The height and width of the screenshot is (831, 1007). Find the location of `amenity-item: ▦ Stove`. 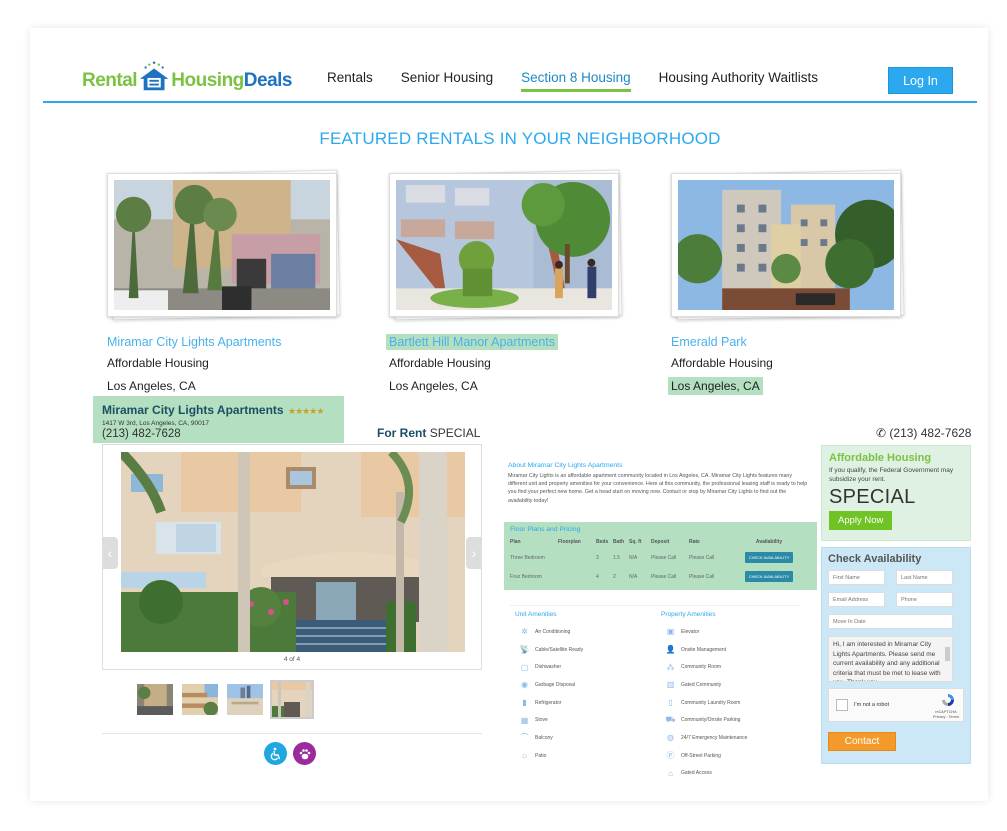

amenity-item: ▦ Stove is located at coordinates (585, 720).